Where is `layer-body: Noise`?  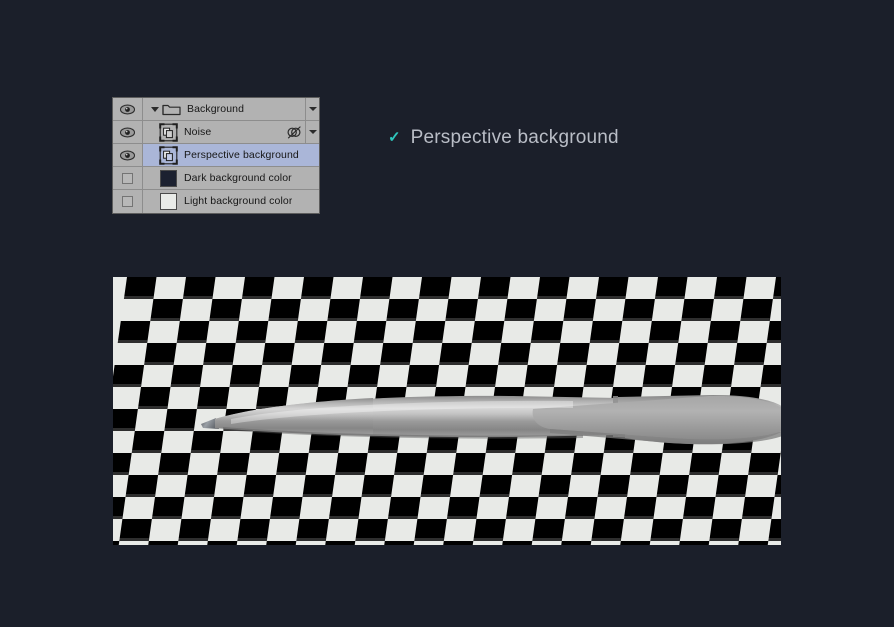 layer-body: Noise is located at coordinates (231, 132).